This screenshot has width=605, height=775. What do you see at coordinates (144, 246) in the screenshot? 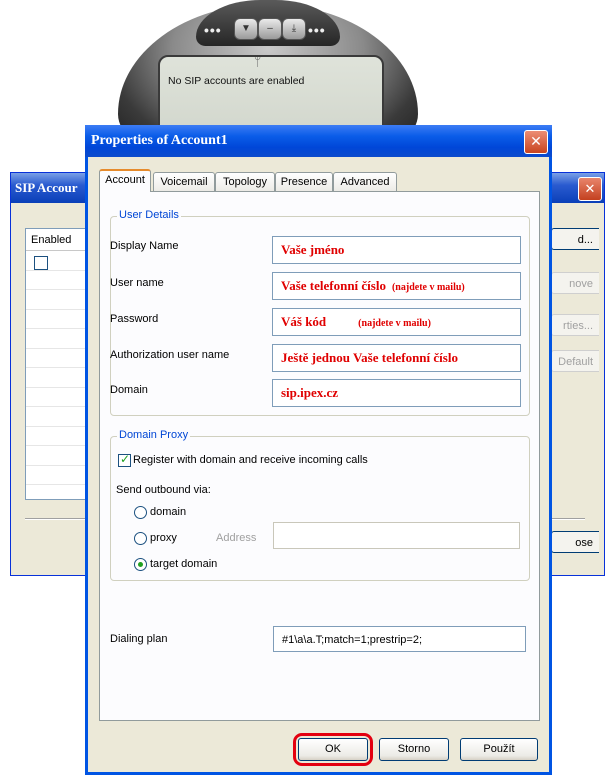
I see `display-name-label: Display Name` at bounding box center [144, 246].